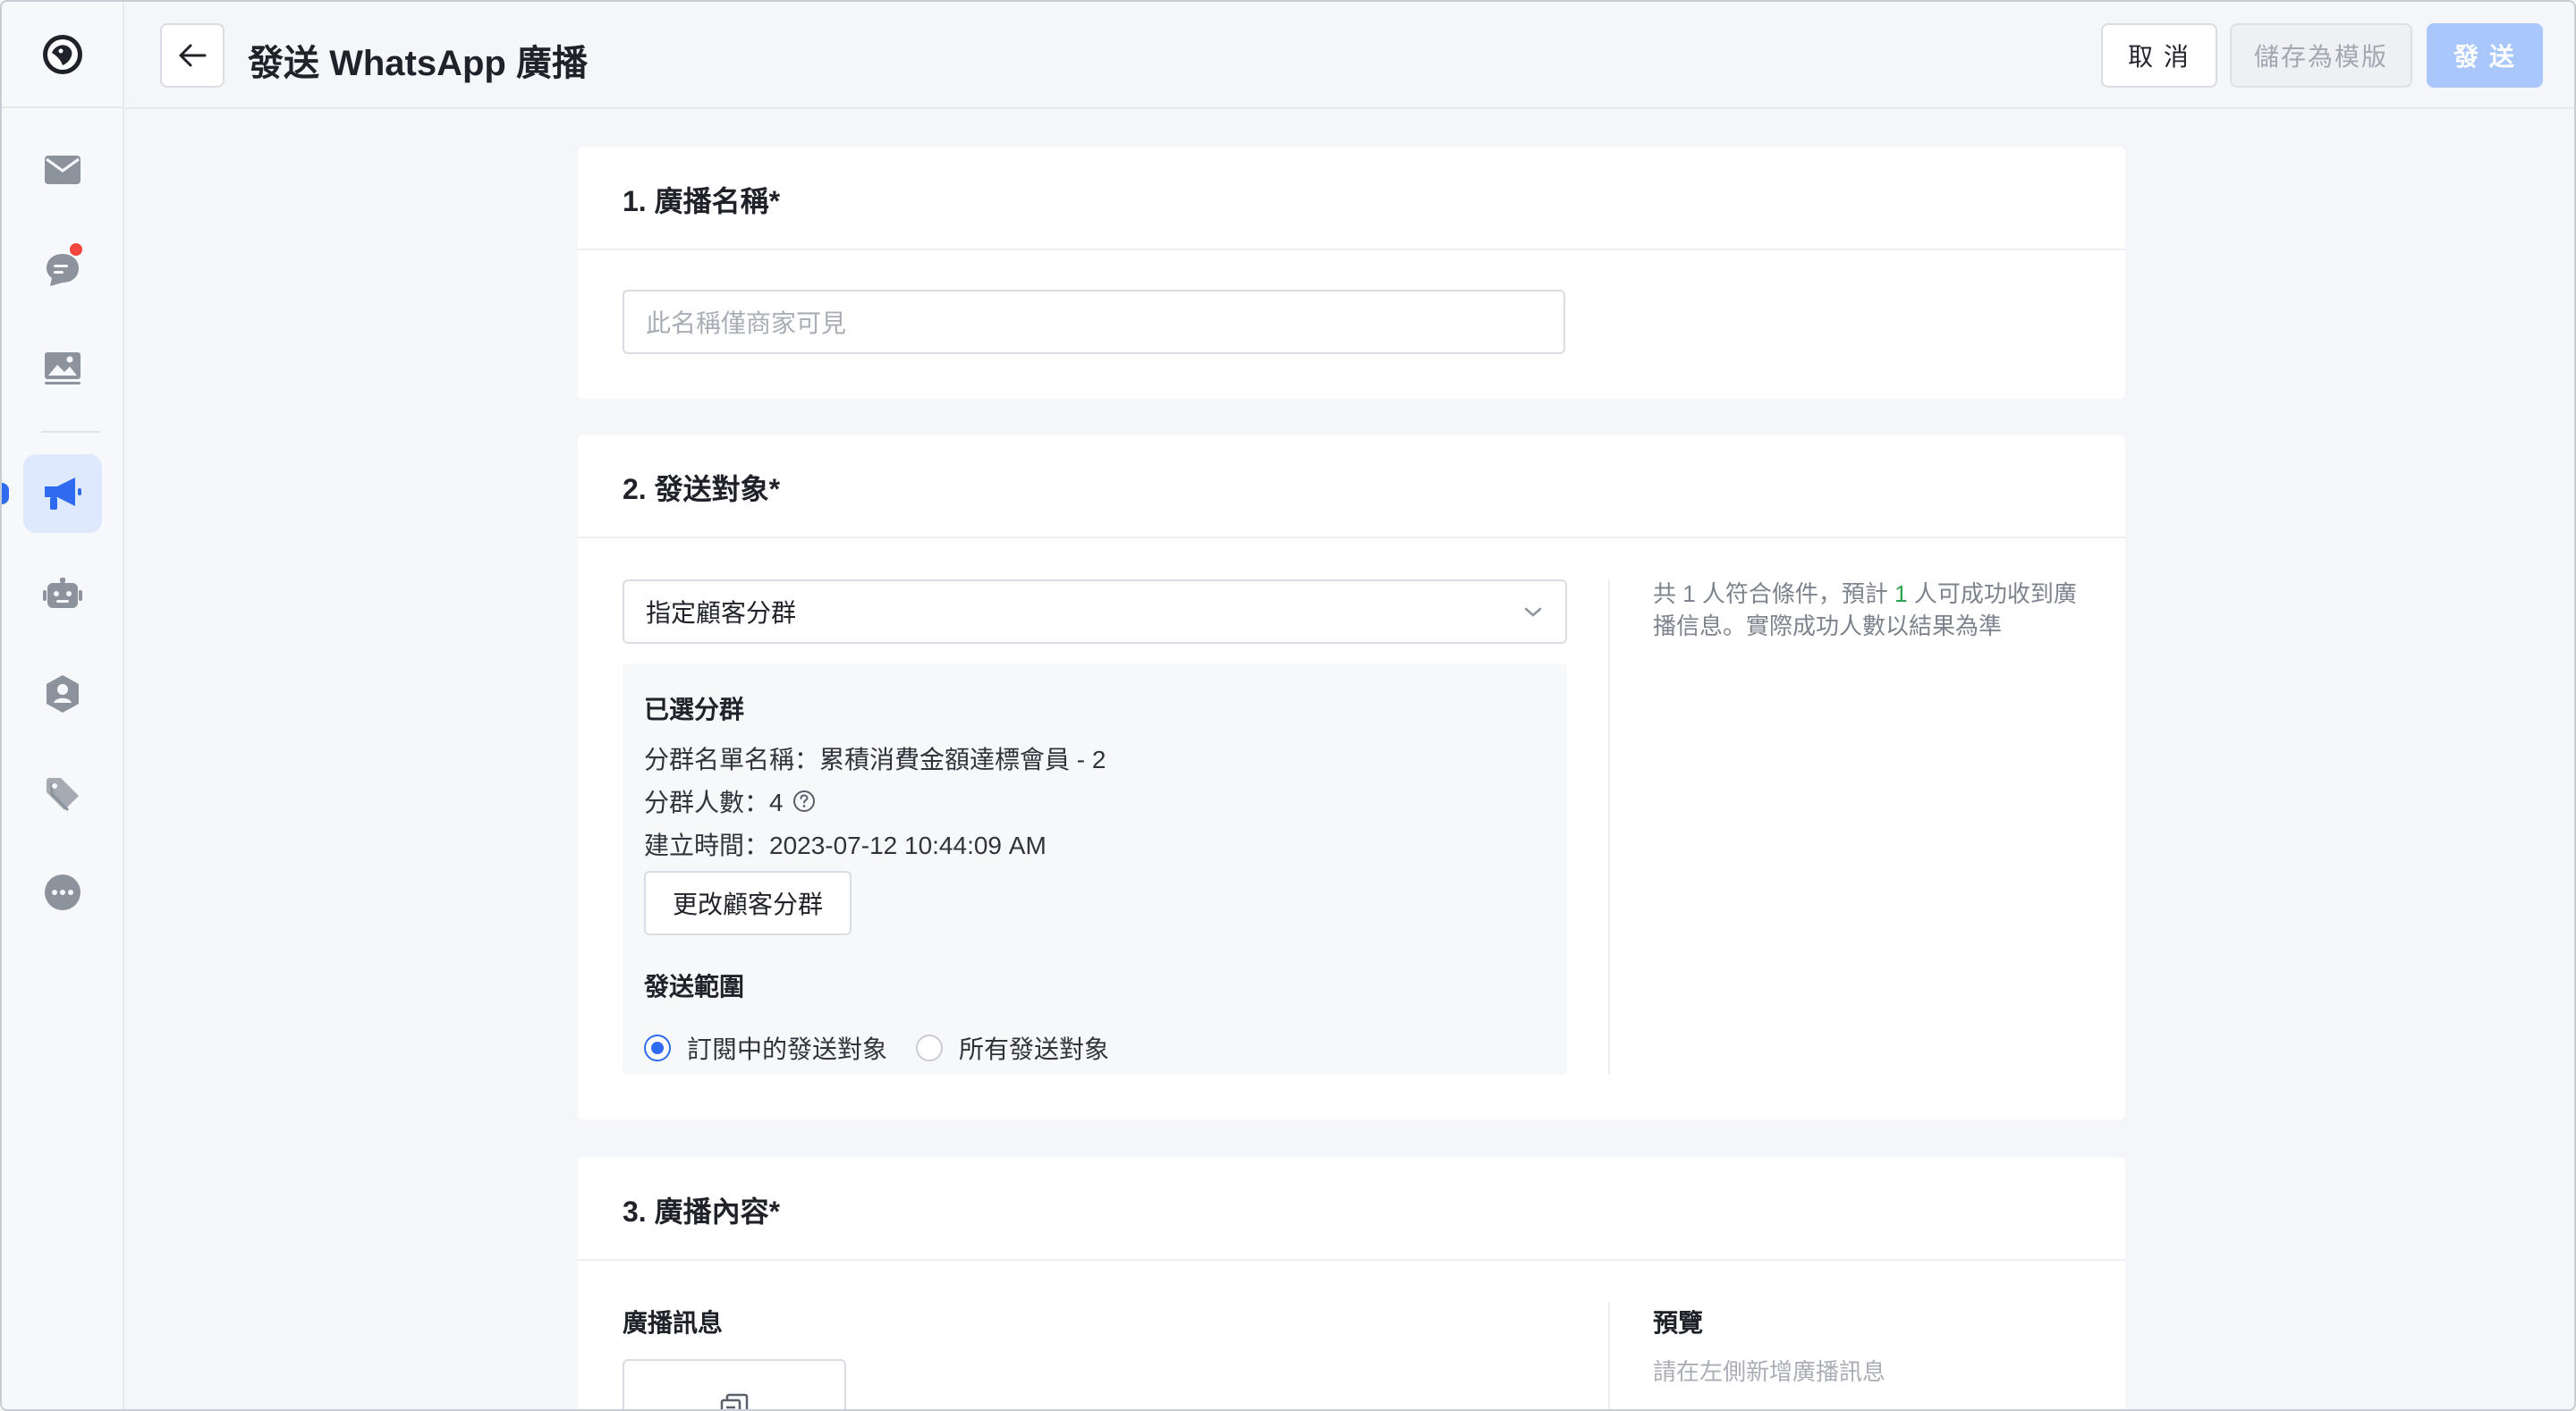  I want to click on input-placeholder: 此名稱僅商家可見, so click(746, 323).